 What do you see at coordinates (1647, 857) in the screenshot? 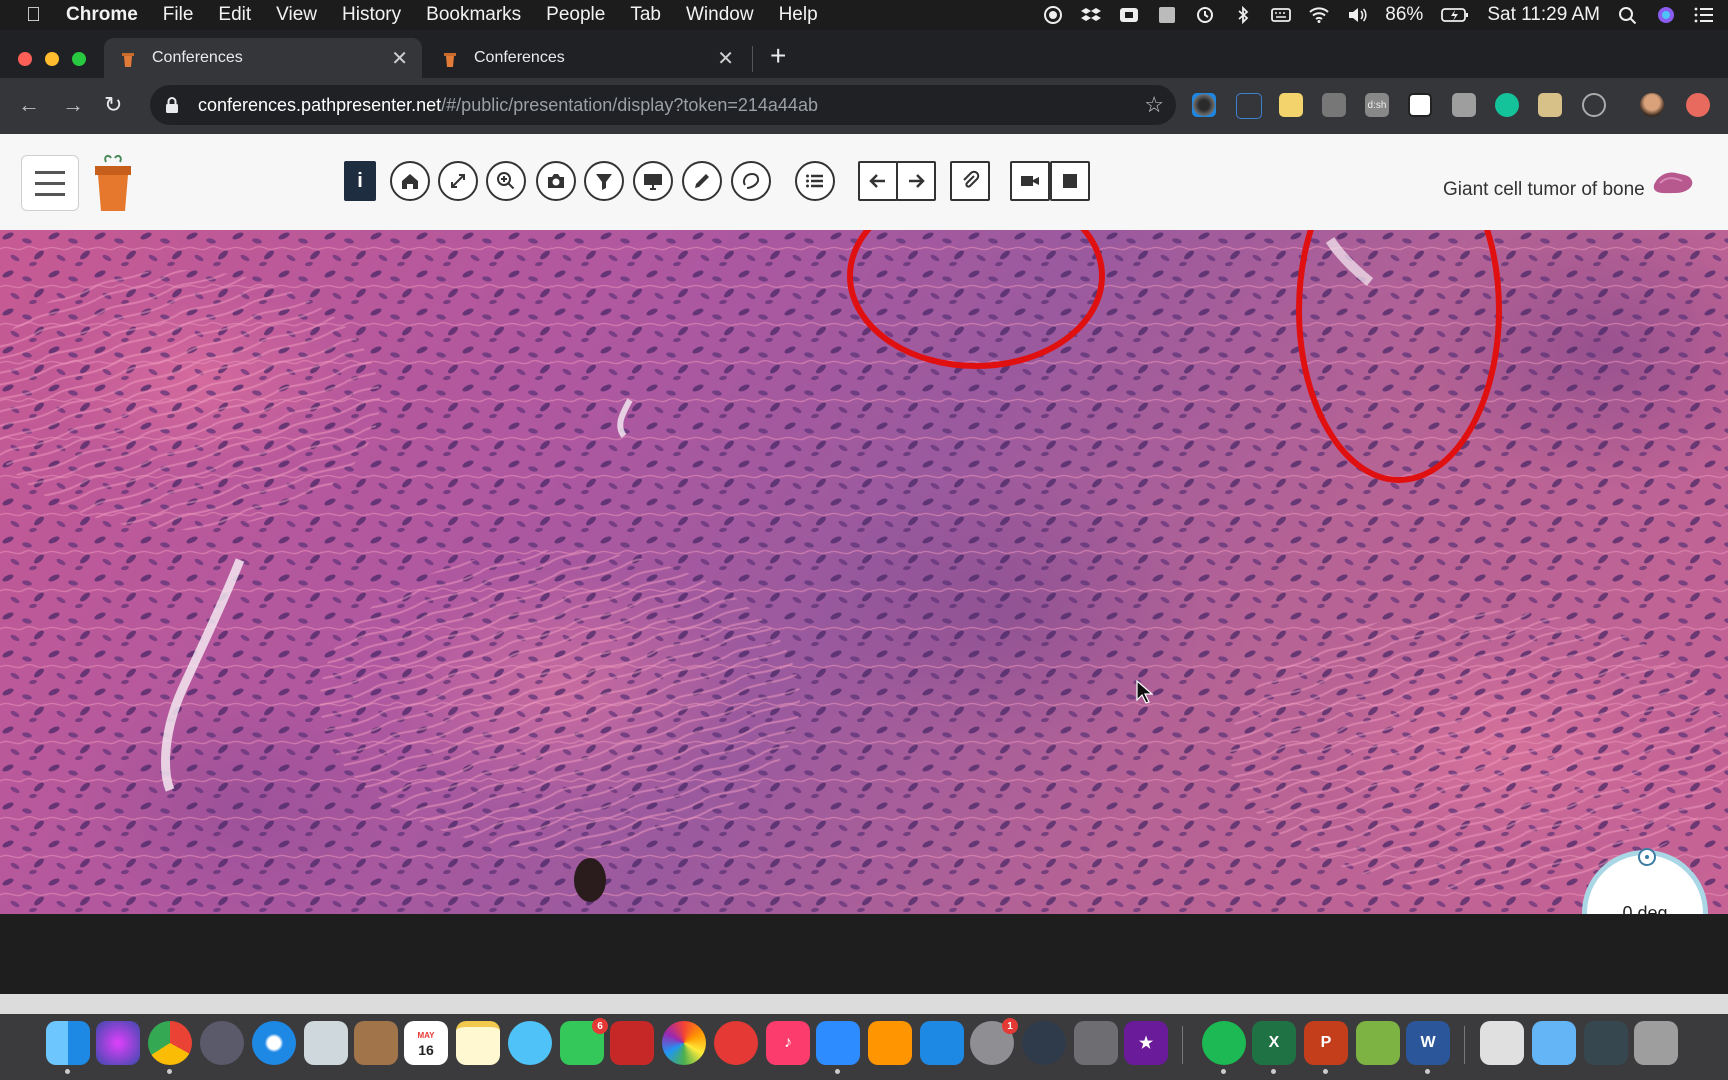
I see `rotation-handle` at bounding box center [1647, 857].